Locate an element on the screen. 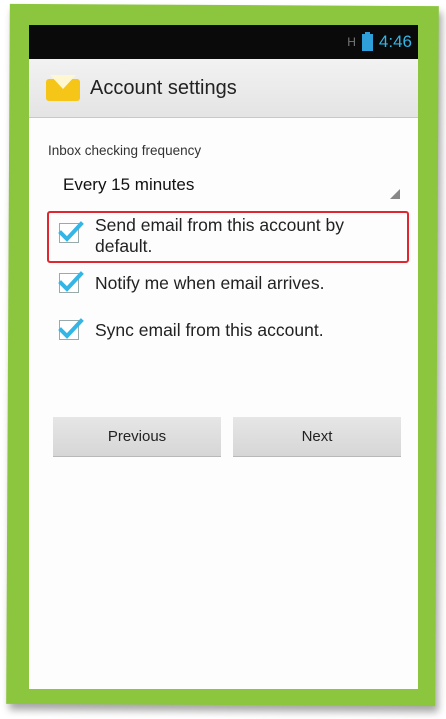  action-bar: Account settings is located at coordinates (223, 88).